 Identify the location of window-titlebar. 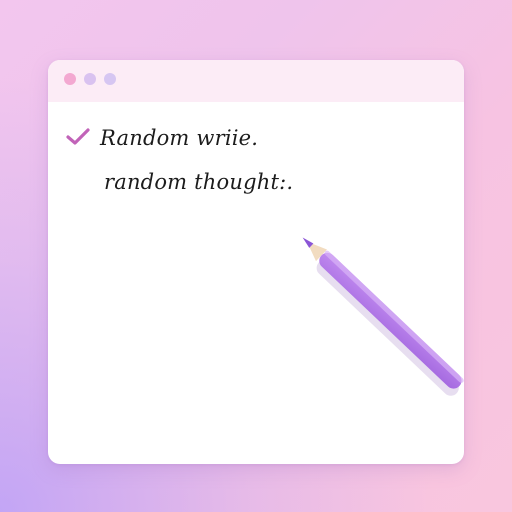
(256, 81).